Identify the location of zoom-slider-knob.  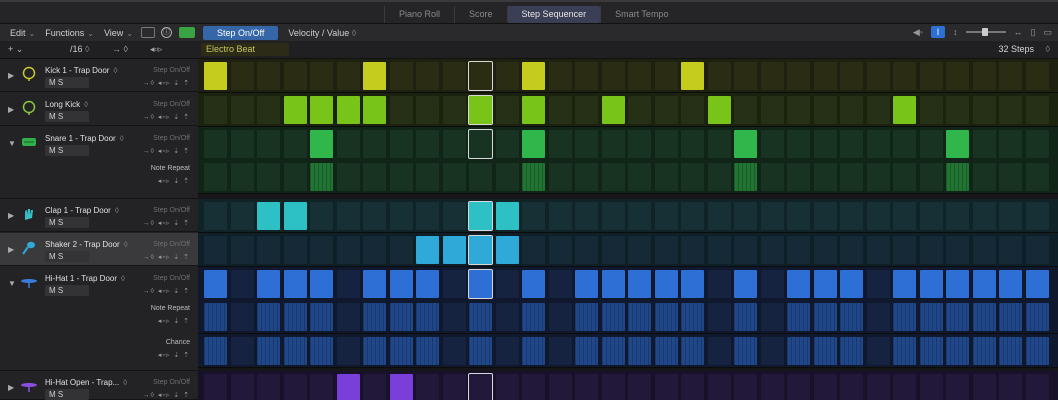
(984, 32).